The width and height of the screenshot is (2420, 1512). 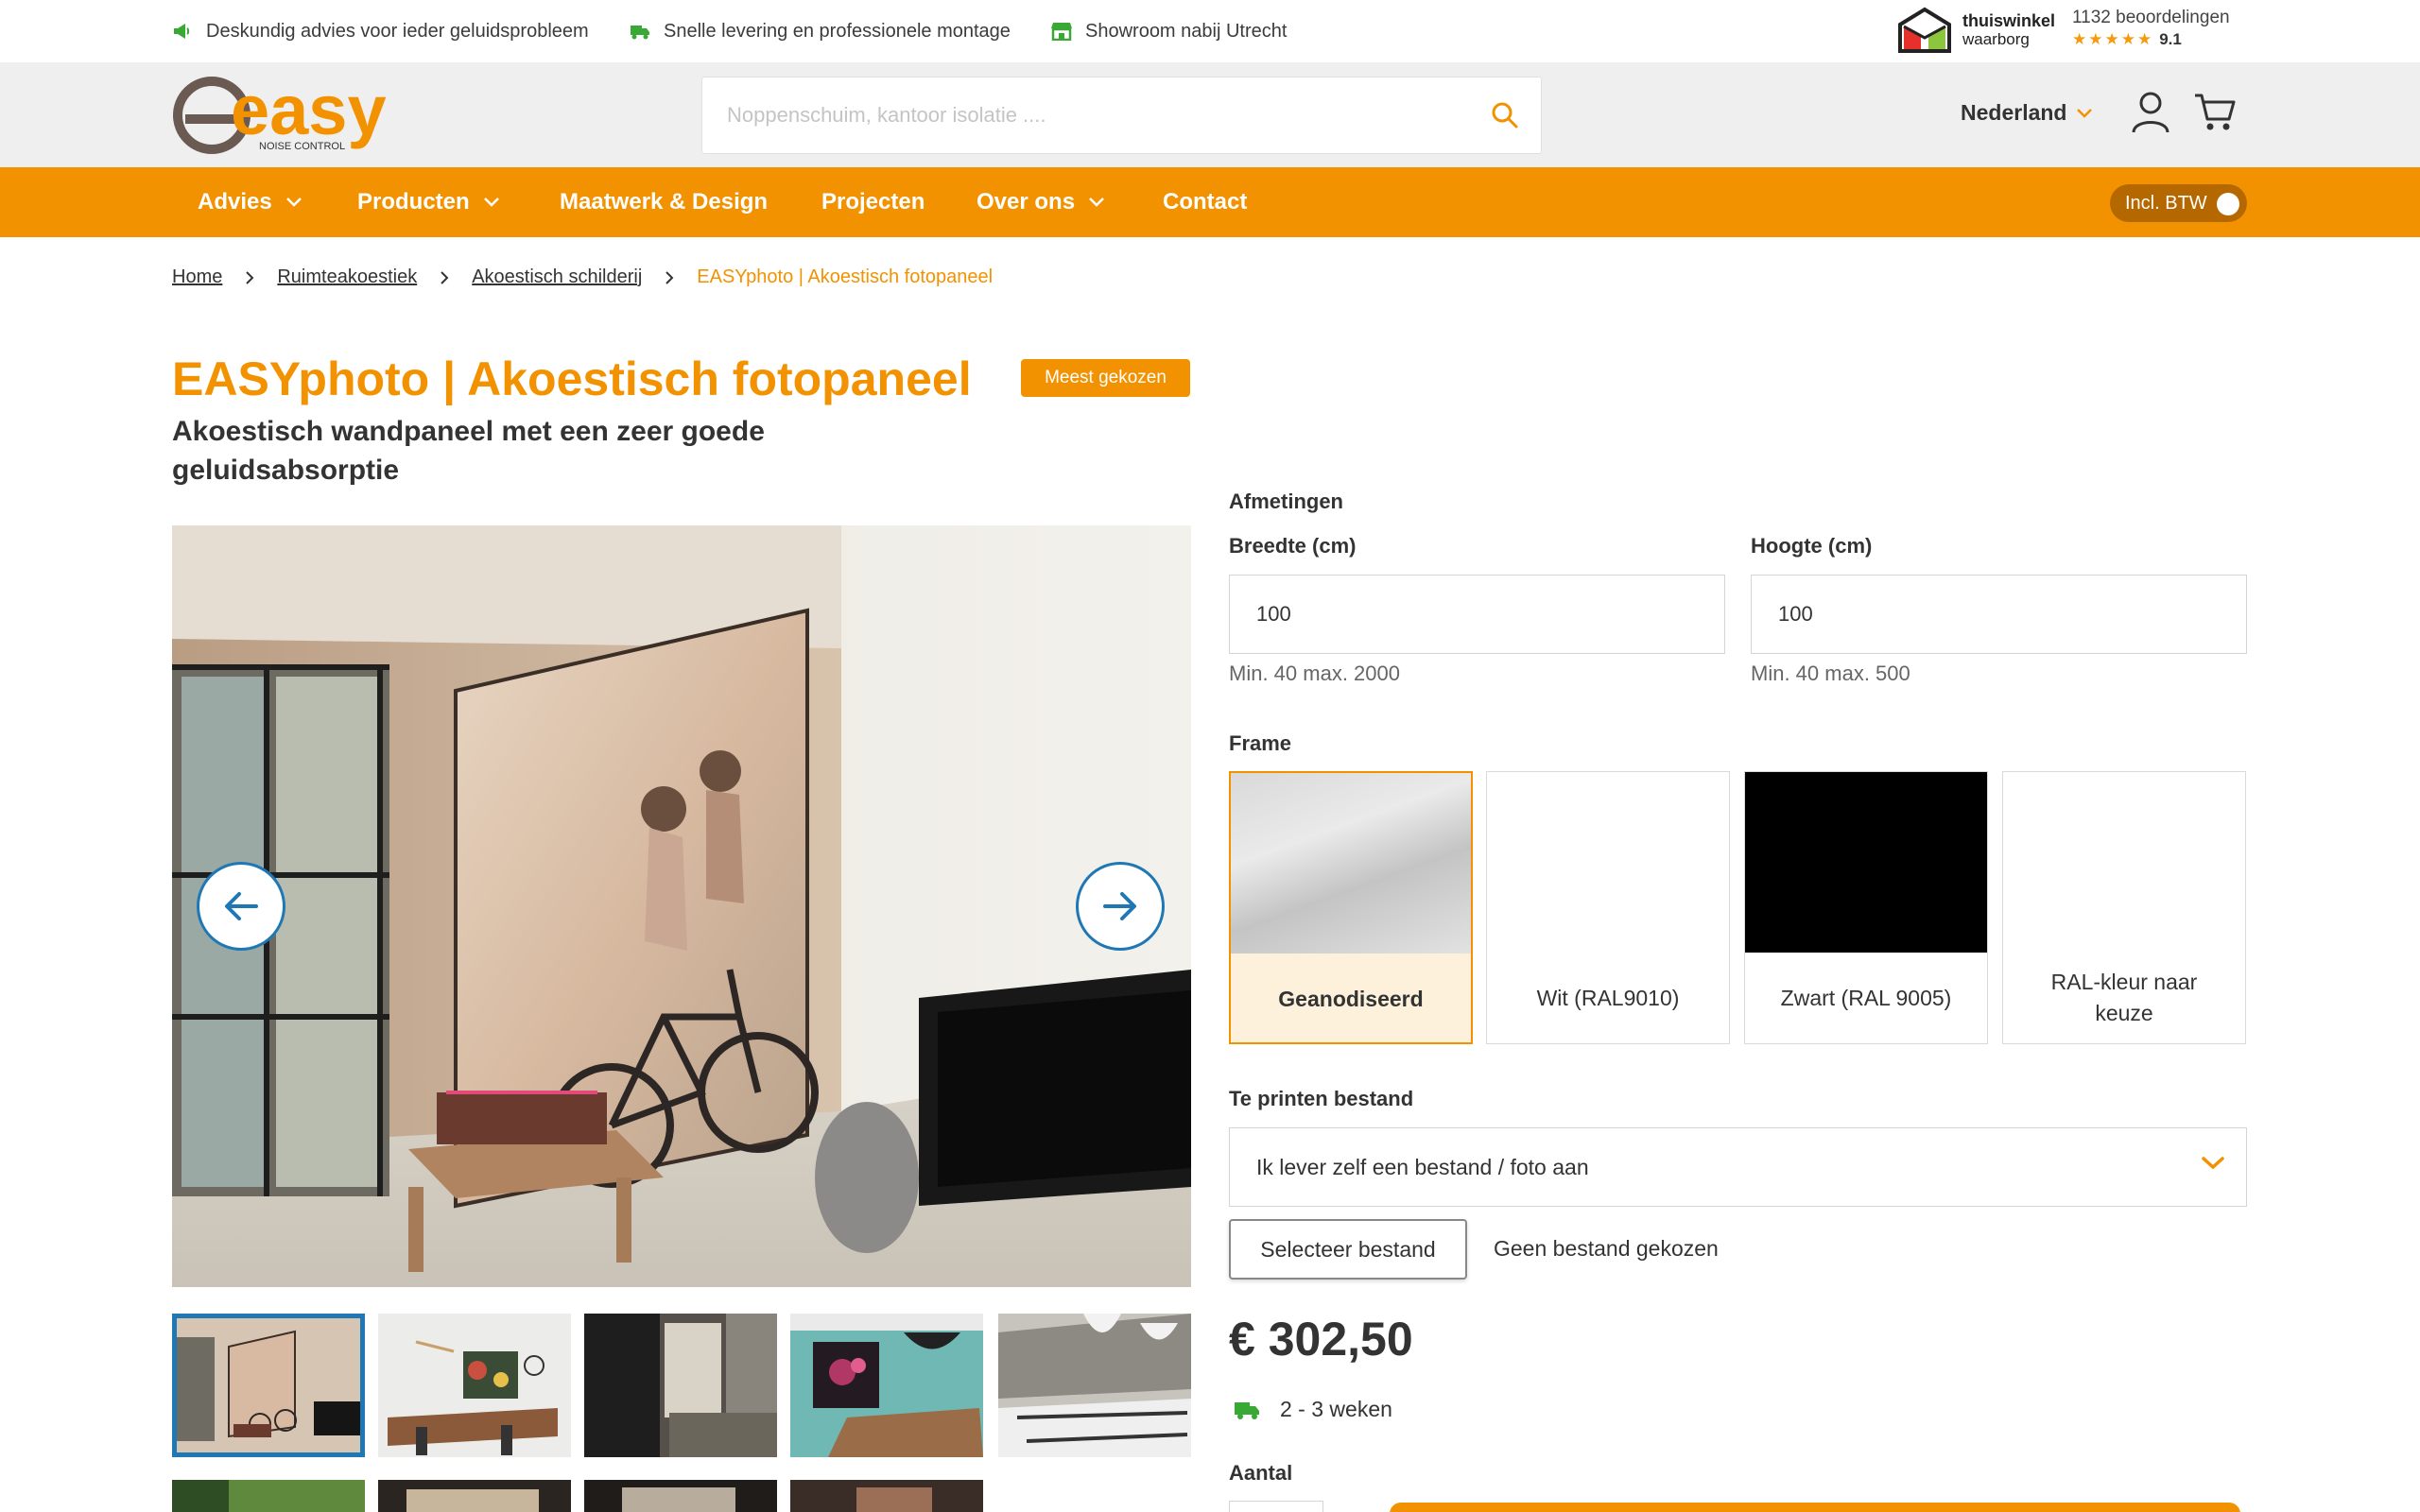 I want to click on review-summary: 1132 beoordelingen ★★★★★ 9.1, so click(x=2166, y=28).